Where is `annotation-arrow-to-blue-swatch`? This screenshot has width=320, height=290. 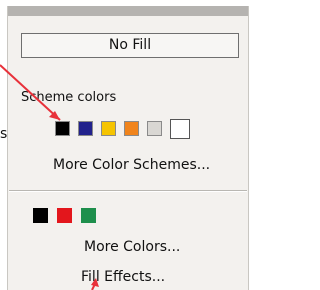
annotation-arrow-to-blue-swatch is located at coordinates (30, 92).